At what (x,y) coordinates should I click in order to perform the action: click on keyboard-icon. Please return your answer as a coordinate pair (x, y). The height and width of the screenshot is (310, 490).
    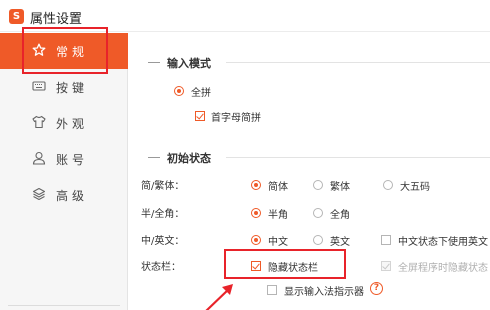
    Looking at the image, I should click on (39, 86).